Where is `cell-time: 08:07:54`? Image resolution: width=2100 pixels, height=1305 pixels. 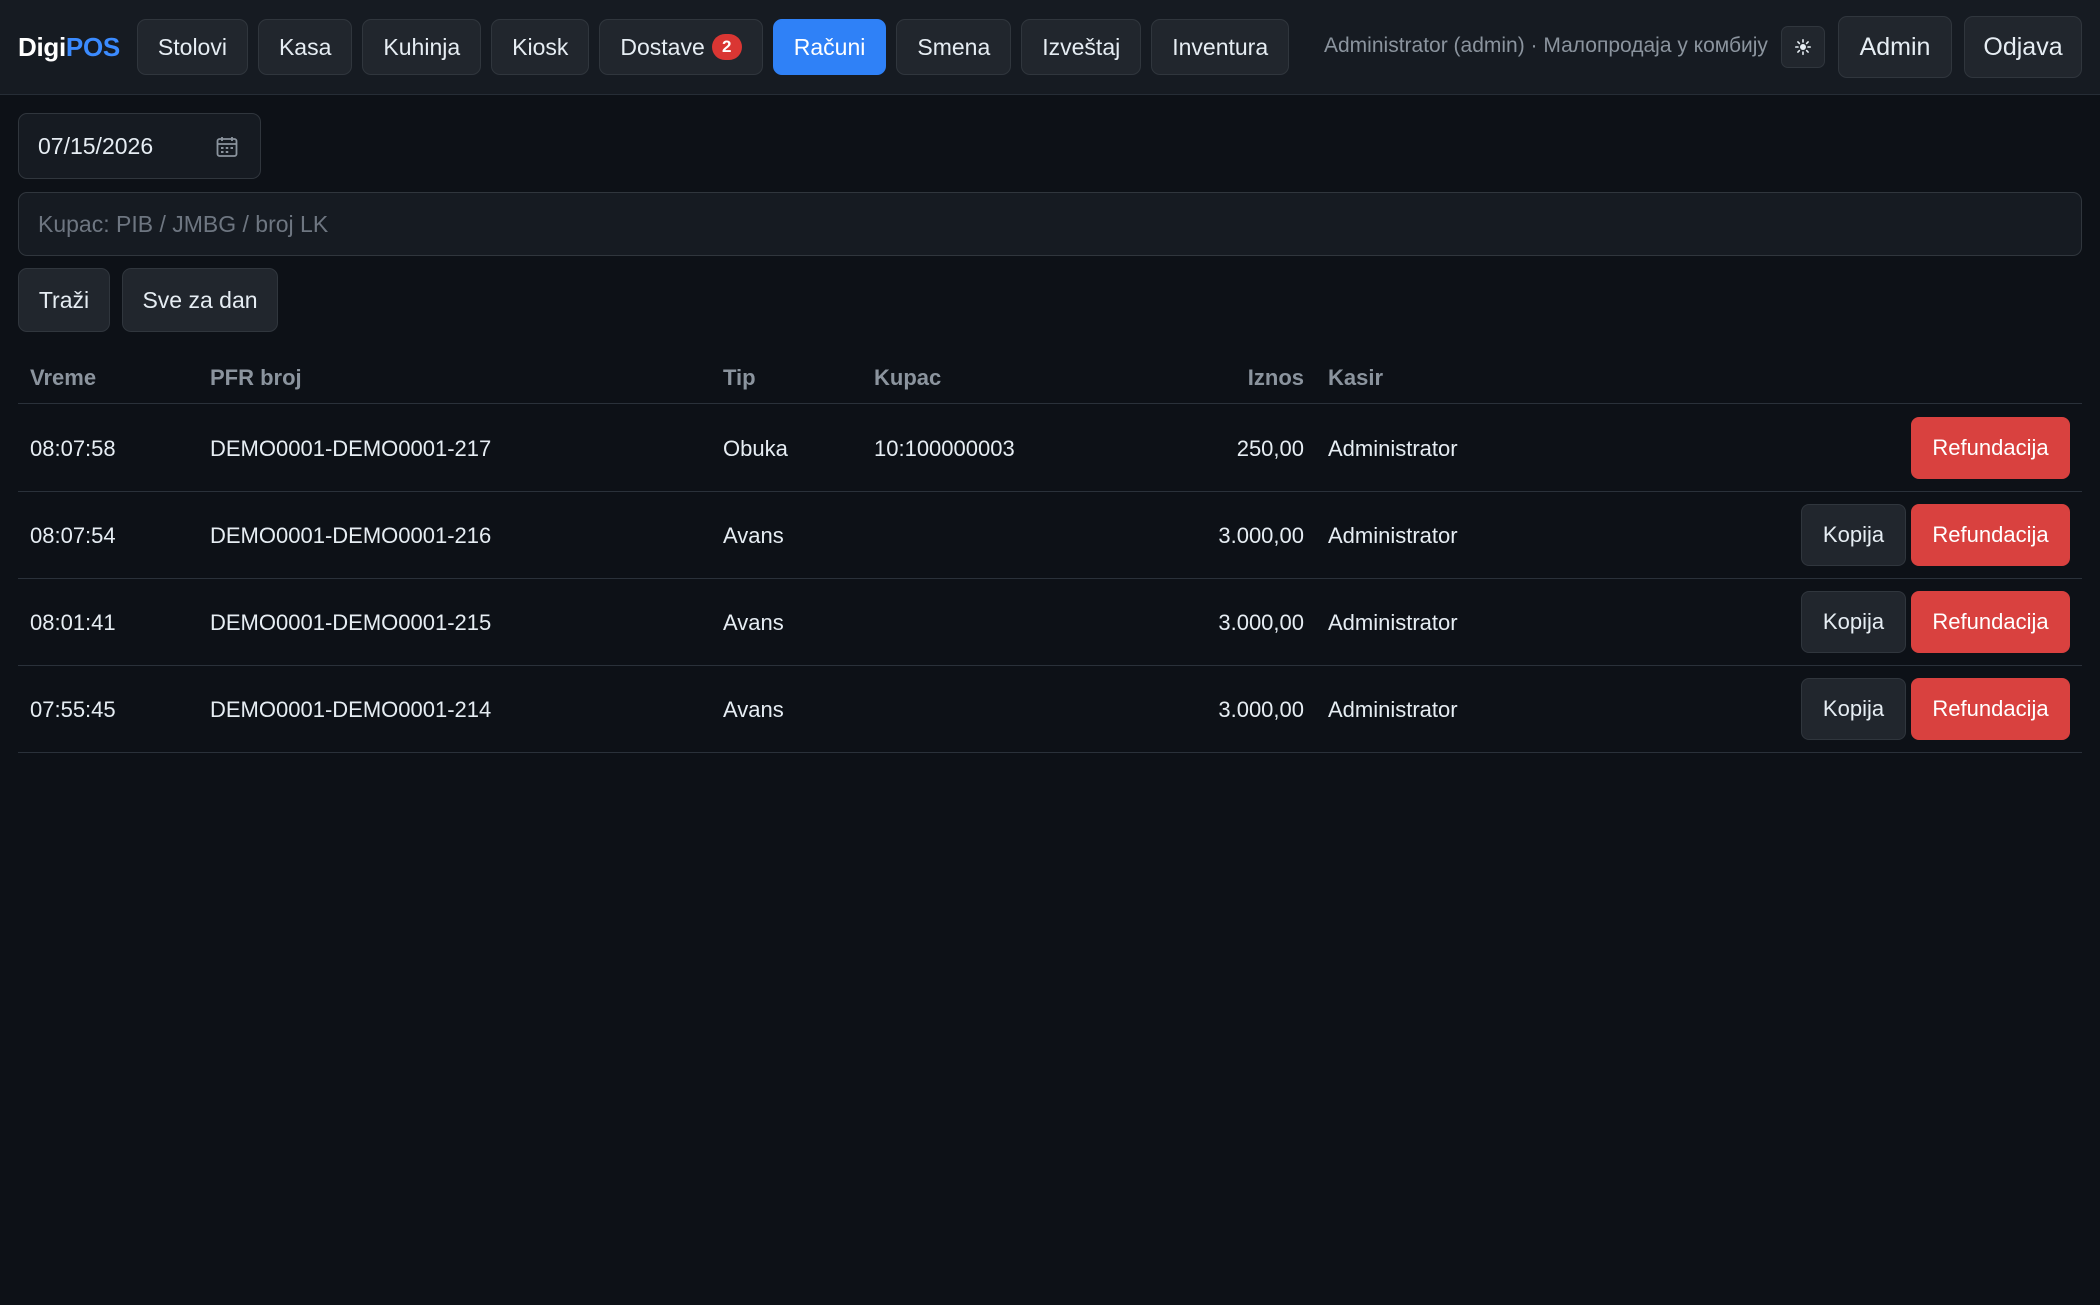 cell-time: 08:07:54 is located at coordinates (73, 535).